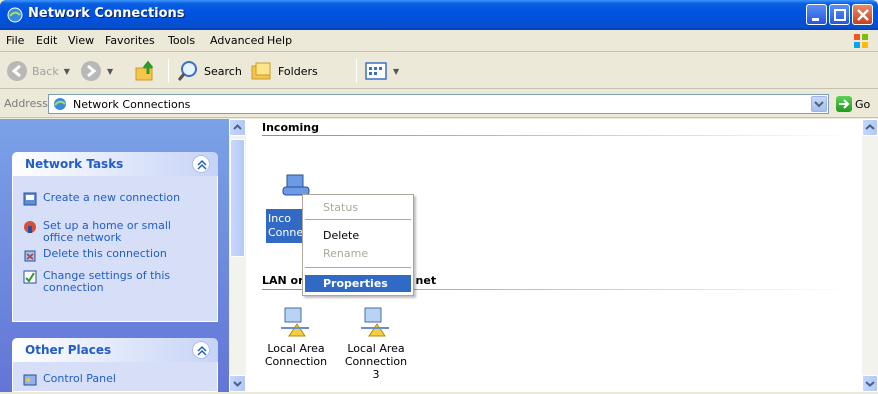 This screenshot has height=394, width=878. Describe the element at coordinates (74, 164) in the screenshot. I see `network-tasks-title: Network Tasks` at that location.